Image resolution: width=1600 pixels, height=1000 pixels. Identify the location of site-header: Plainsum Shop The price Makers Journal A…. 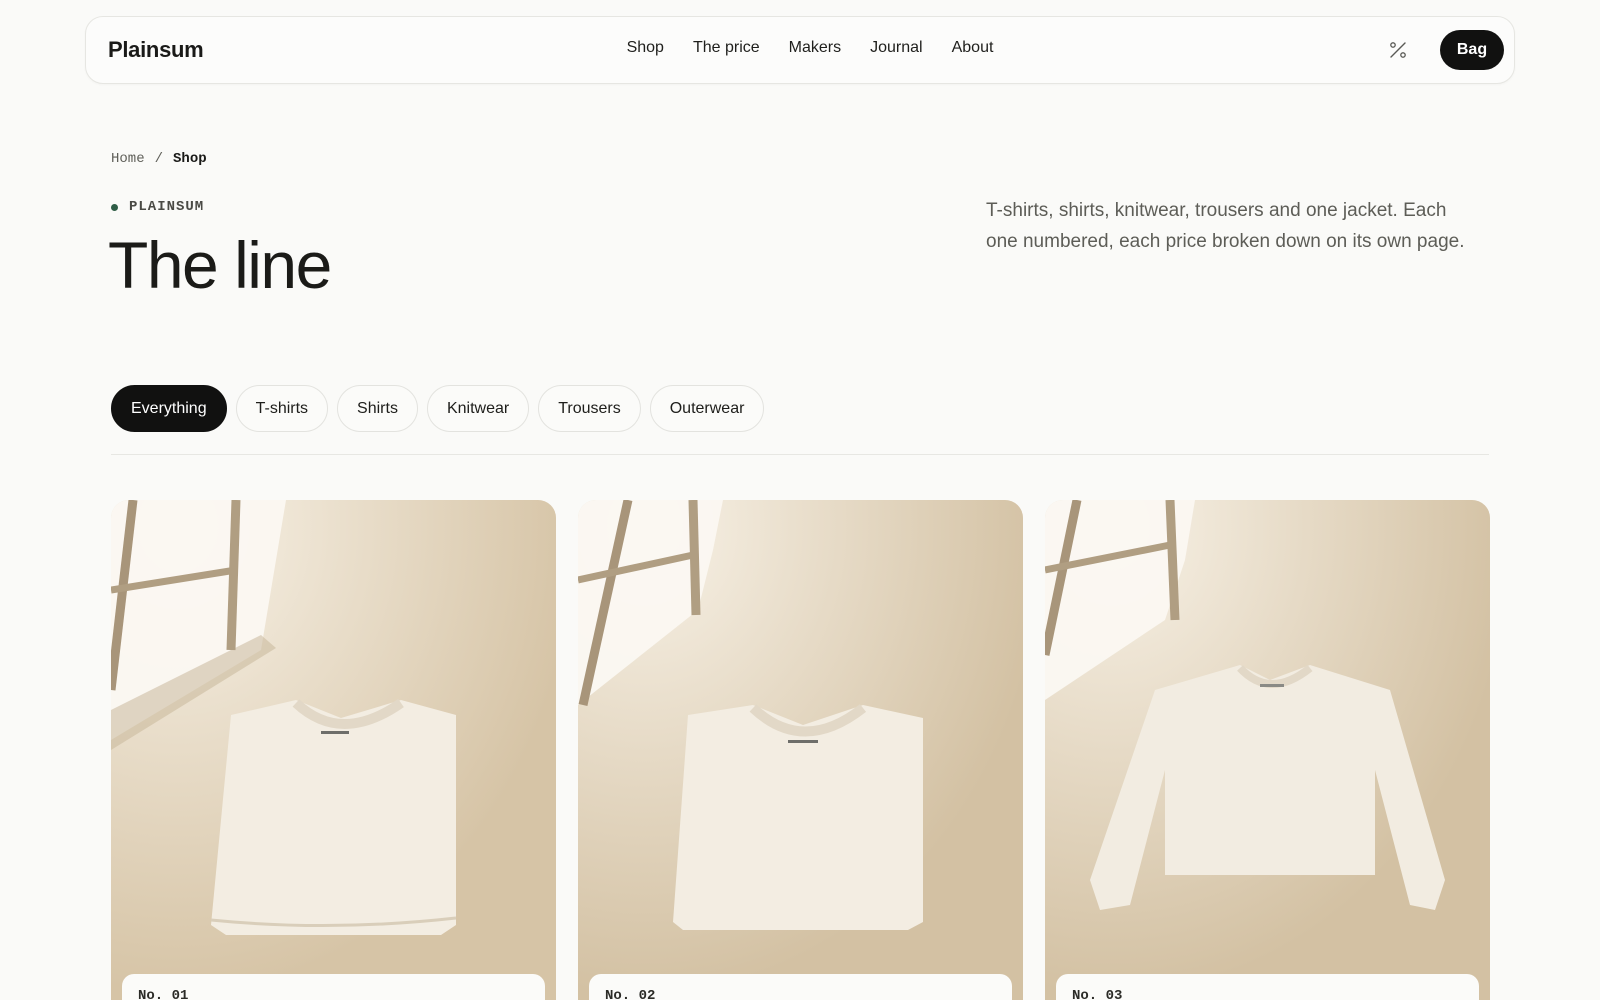
(800, 50).